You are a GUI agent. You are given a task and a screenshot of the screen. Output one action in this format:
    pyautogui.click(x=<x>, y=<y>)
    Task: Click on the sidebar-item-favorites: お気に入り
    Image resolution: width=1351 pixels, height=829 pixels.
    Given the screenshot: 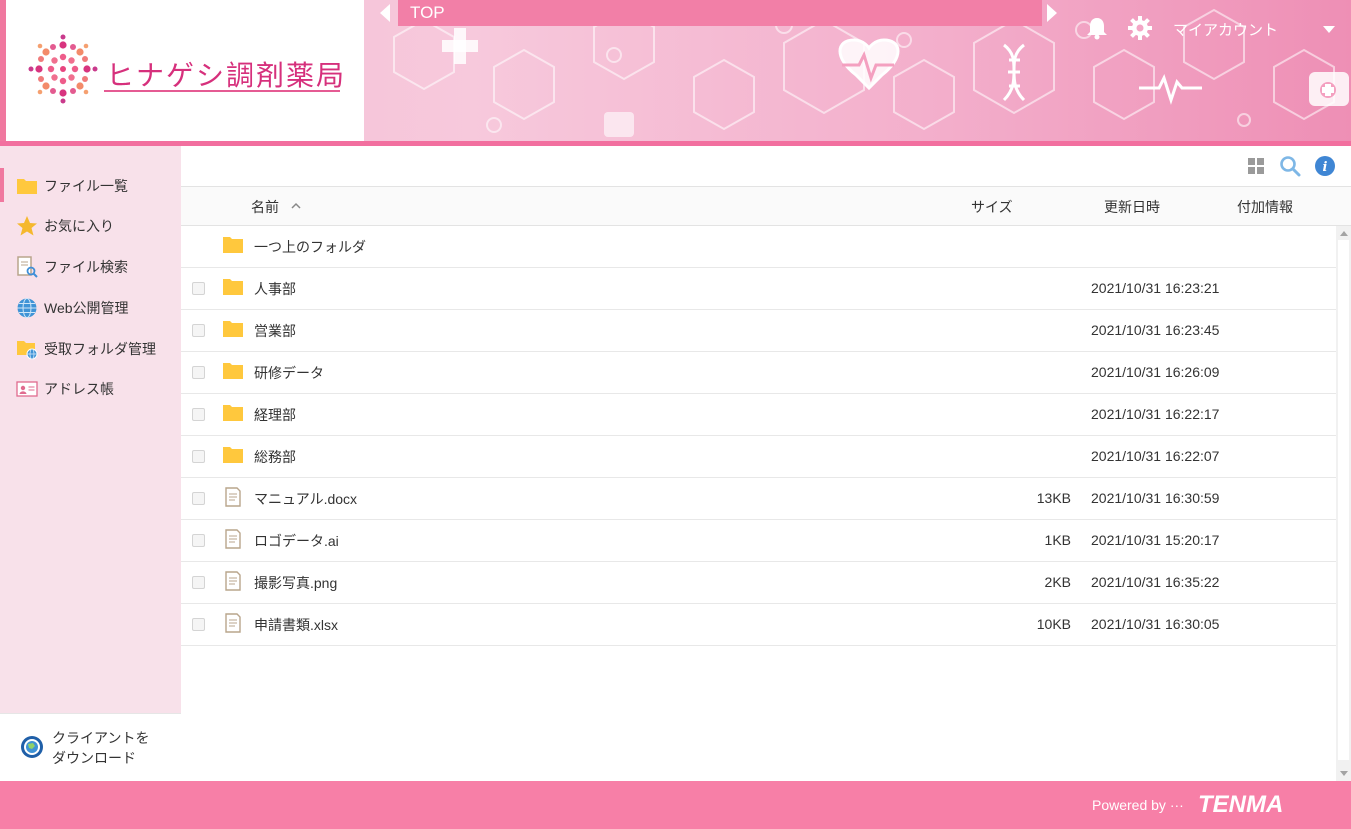 What is the action you would take?
    pyautogui.click(x=90, y=225)
    